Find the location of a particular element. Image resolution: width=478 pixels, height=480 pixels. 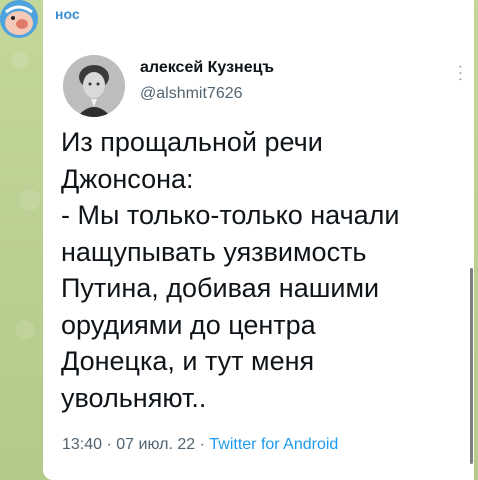

sender-name: нос is located at coordinates (67, 14).